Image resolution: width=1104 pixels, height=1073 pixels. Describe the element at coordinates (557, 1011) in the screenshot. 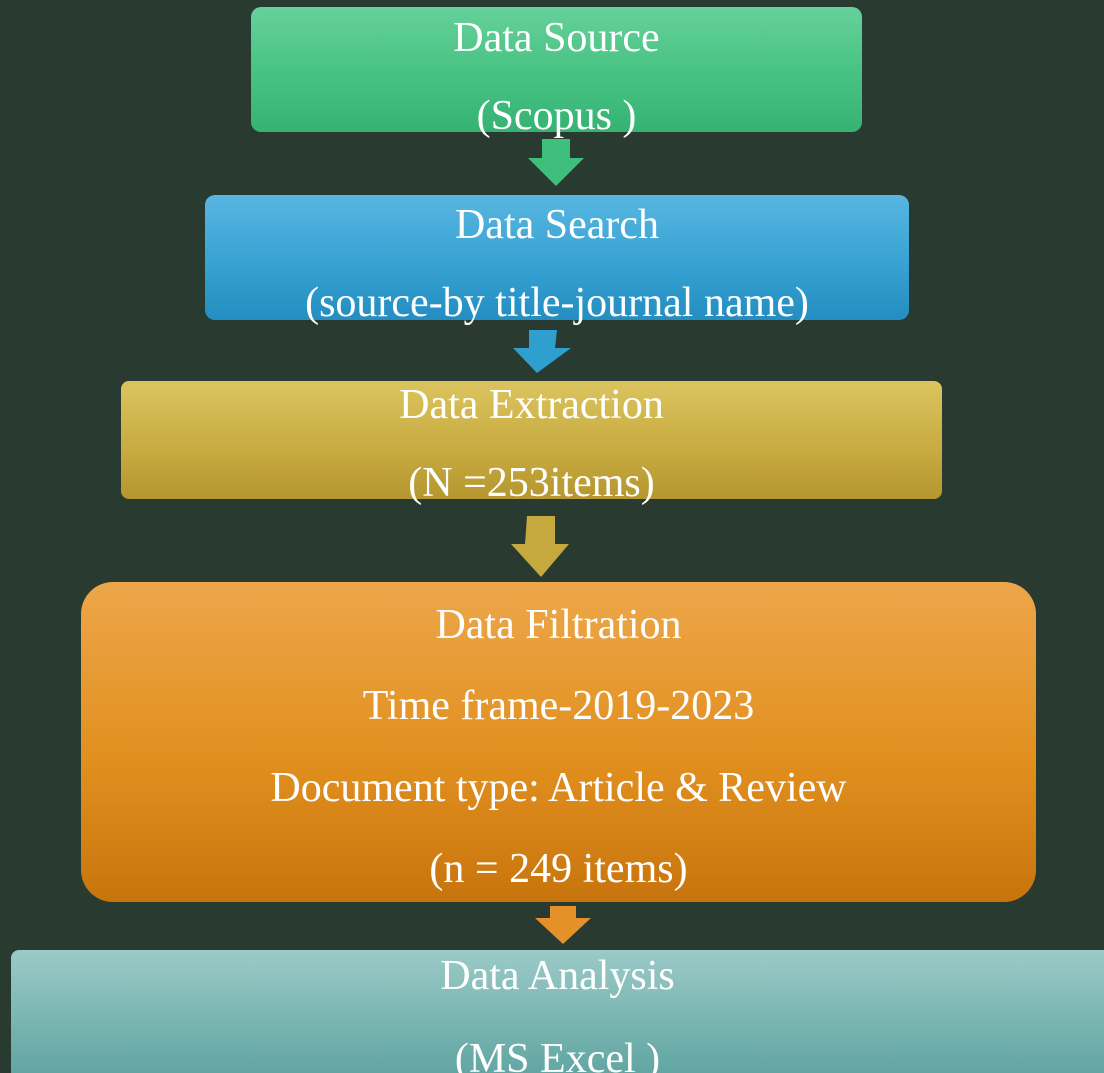

I see `step-data-analysis: Data Analysis (MS Excel )` at that location.